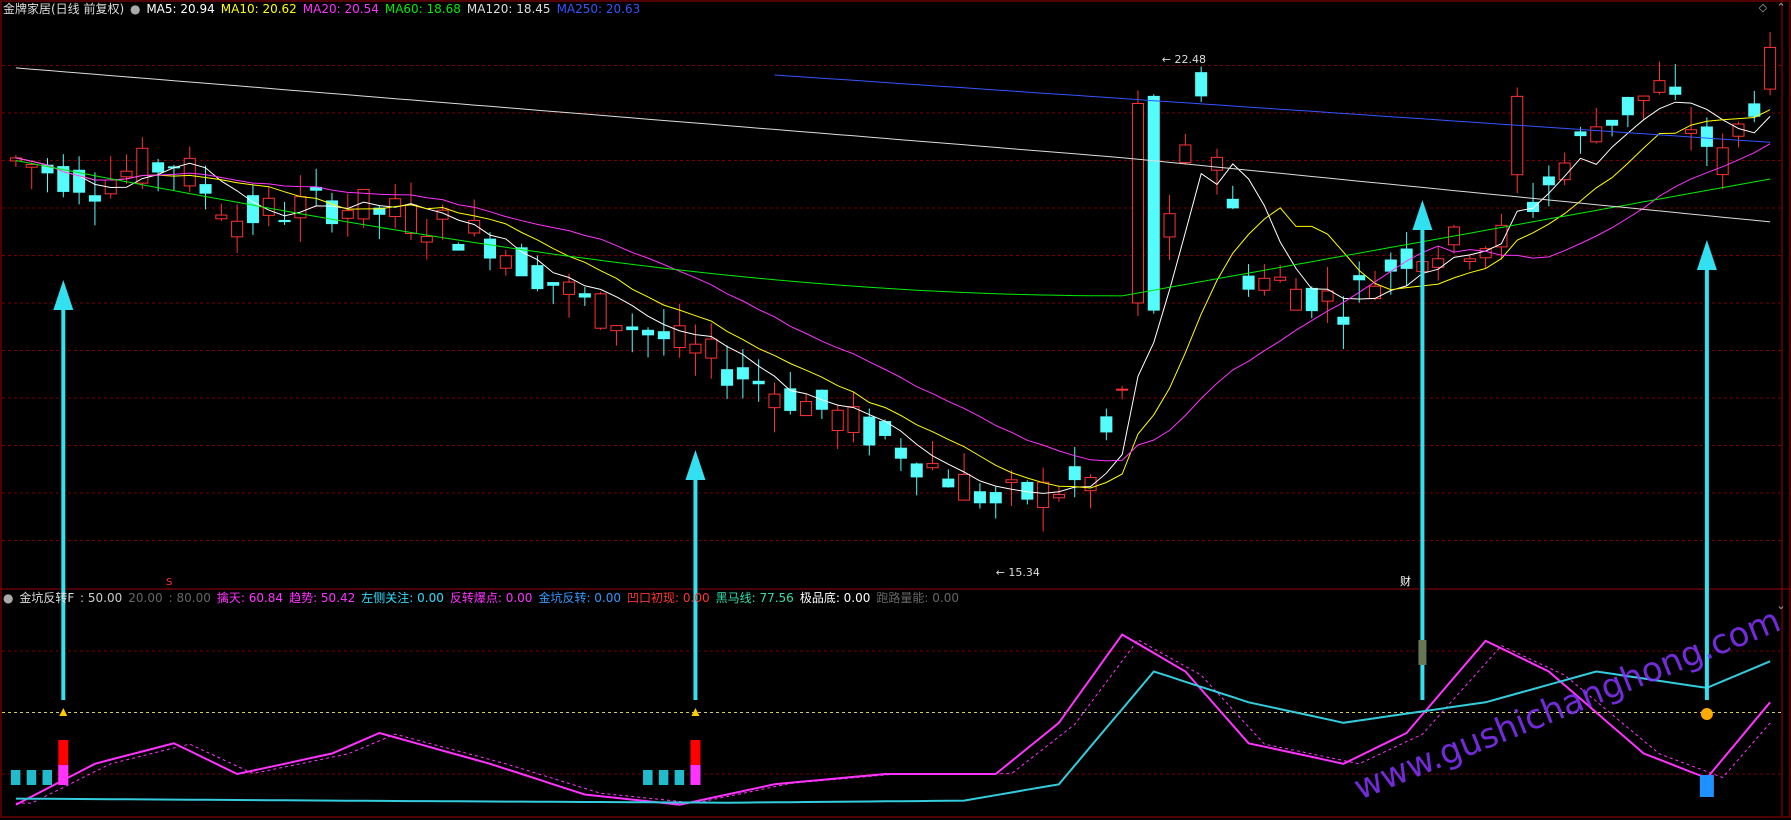  What do you see at coordinates (422, 9) in the screenshot?
I see `ma-legend-3: MA60: 18.68` at bounding box center [422, 9].